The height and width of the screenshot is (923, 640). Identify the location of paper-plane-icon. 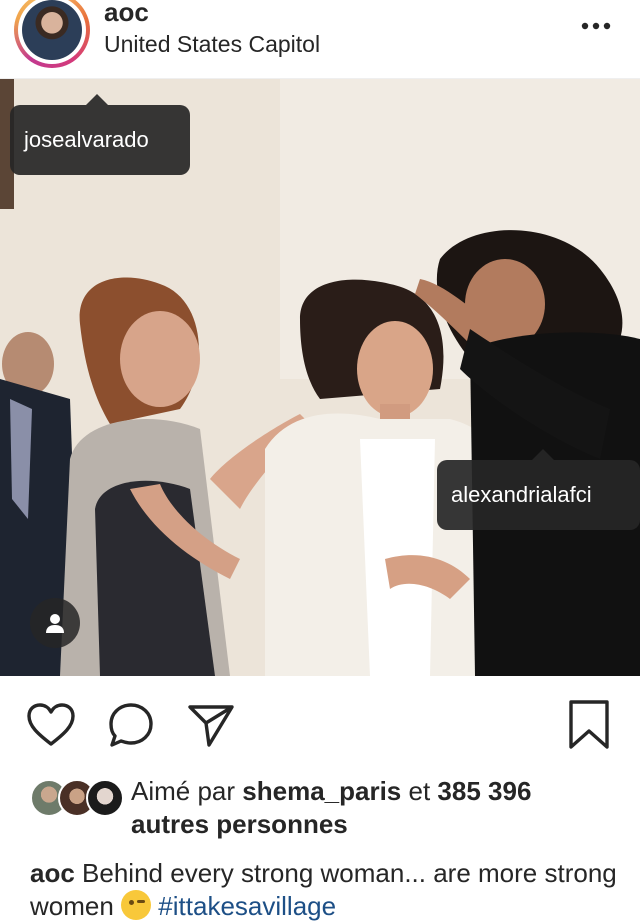
(211, 725).